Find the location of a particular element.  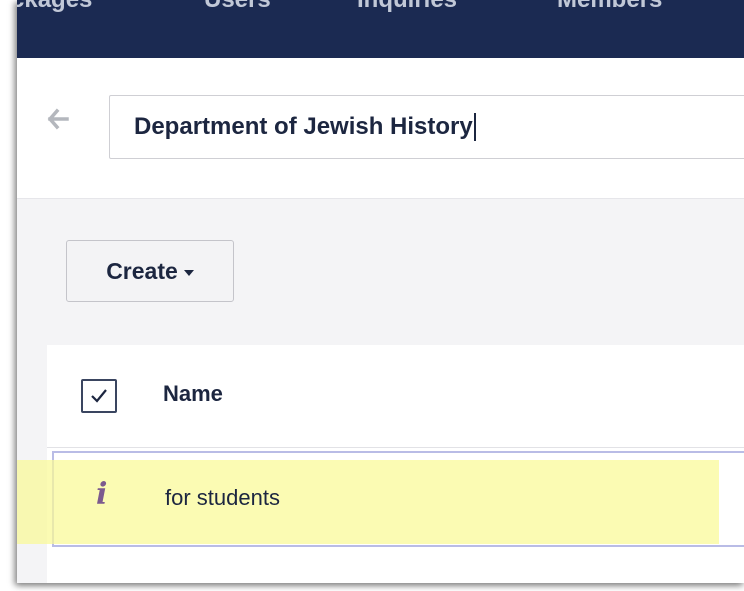

title-input: Department of Jewish History is located at coordinates (426, 127).